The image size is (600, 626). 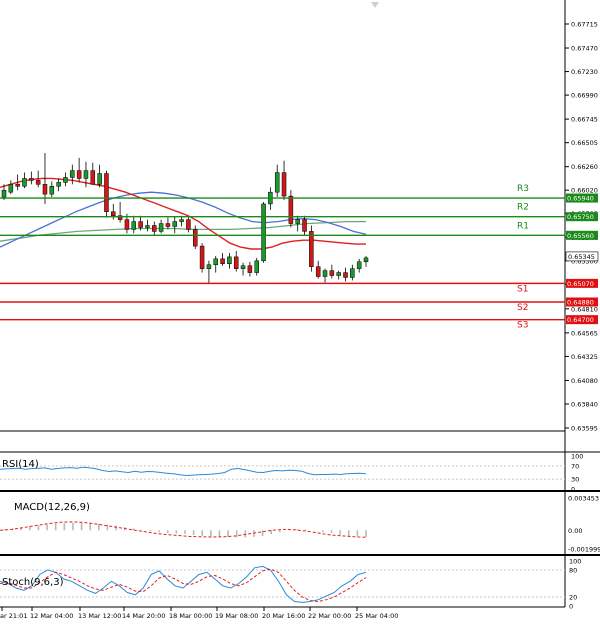 I want to click on stoch-panel: 10080 200 Stoch(9,6,3), so click(x=290, y=584).